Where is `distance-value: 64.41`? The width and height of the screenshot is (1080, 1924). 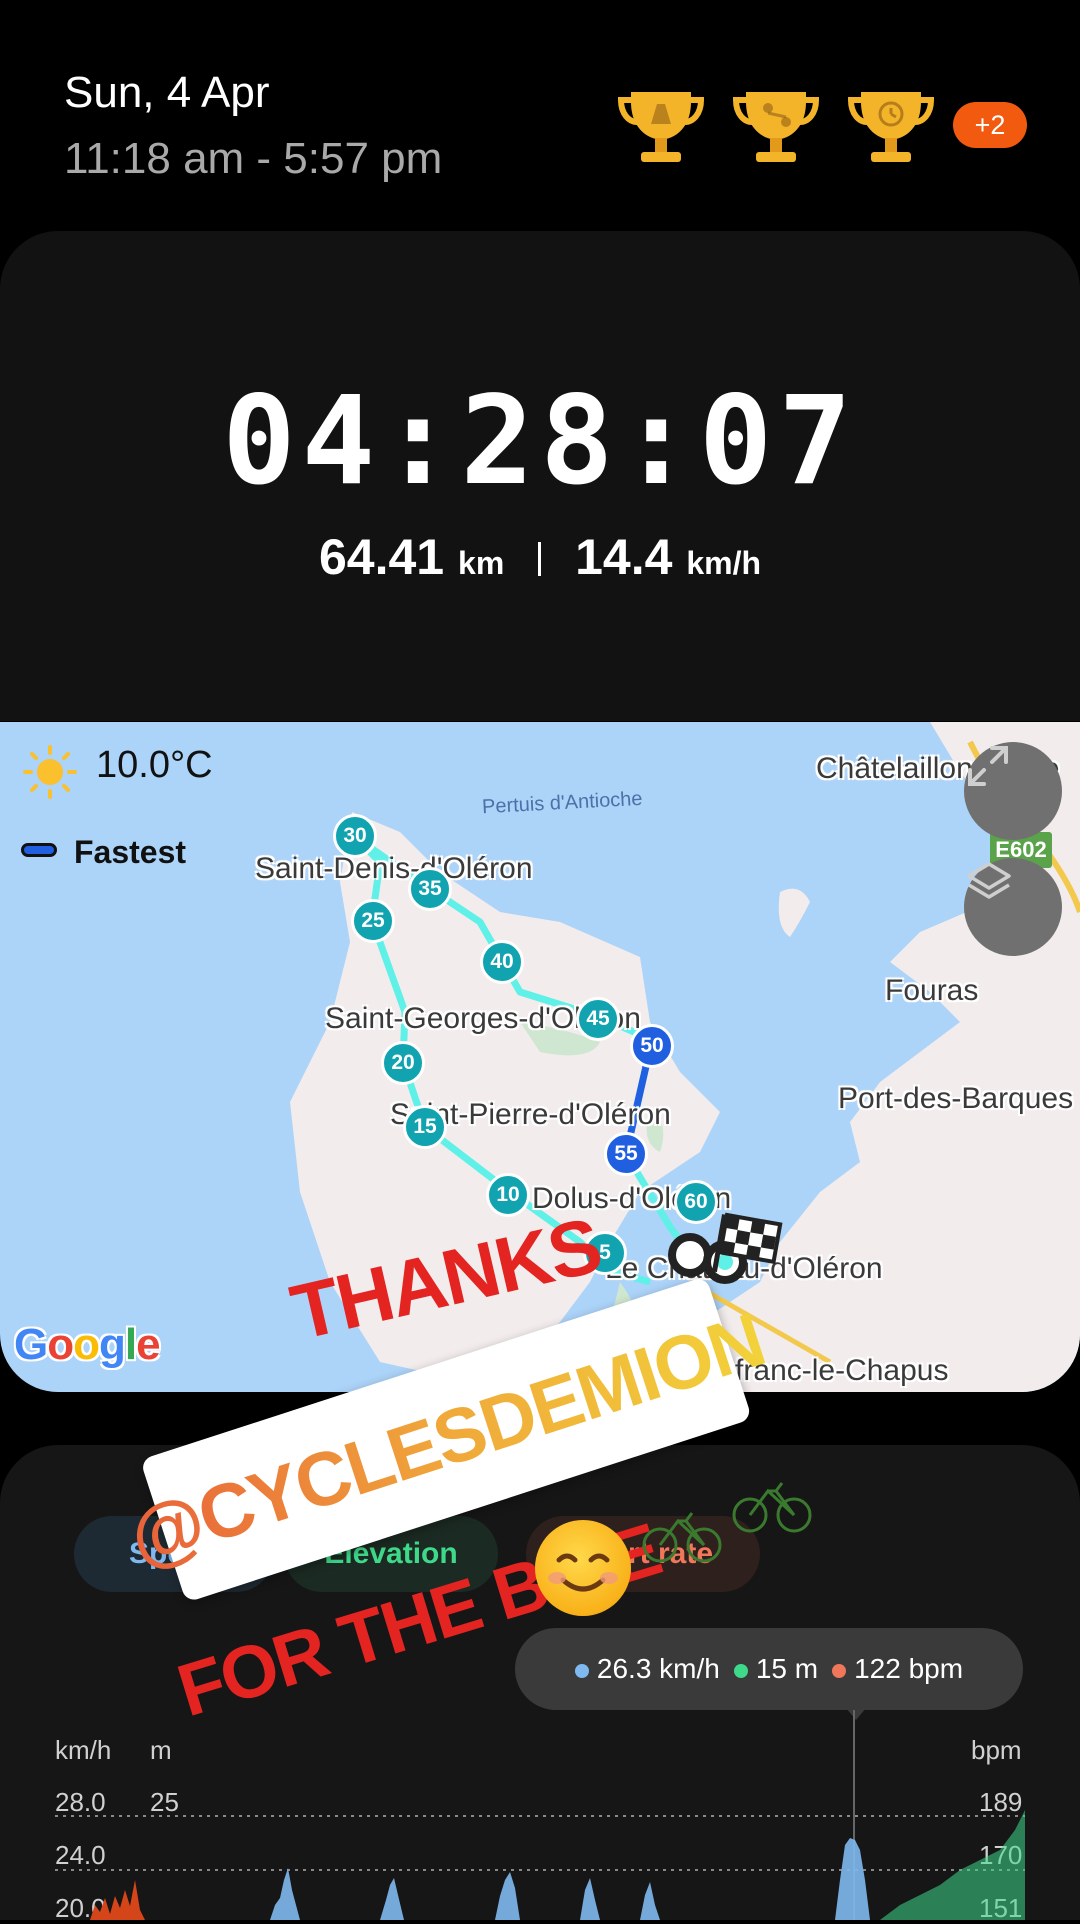
distance-value: 64.41 is located at coordinates (381, 557).